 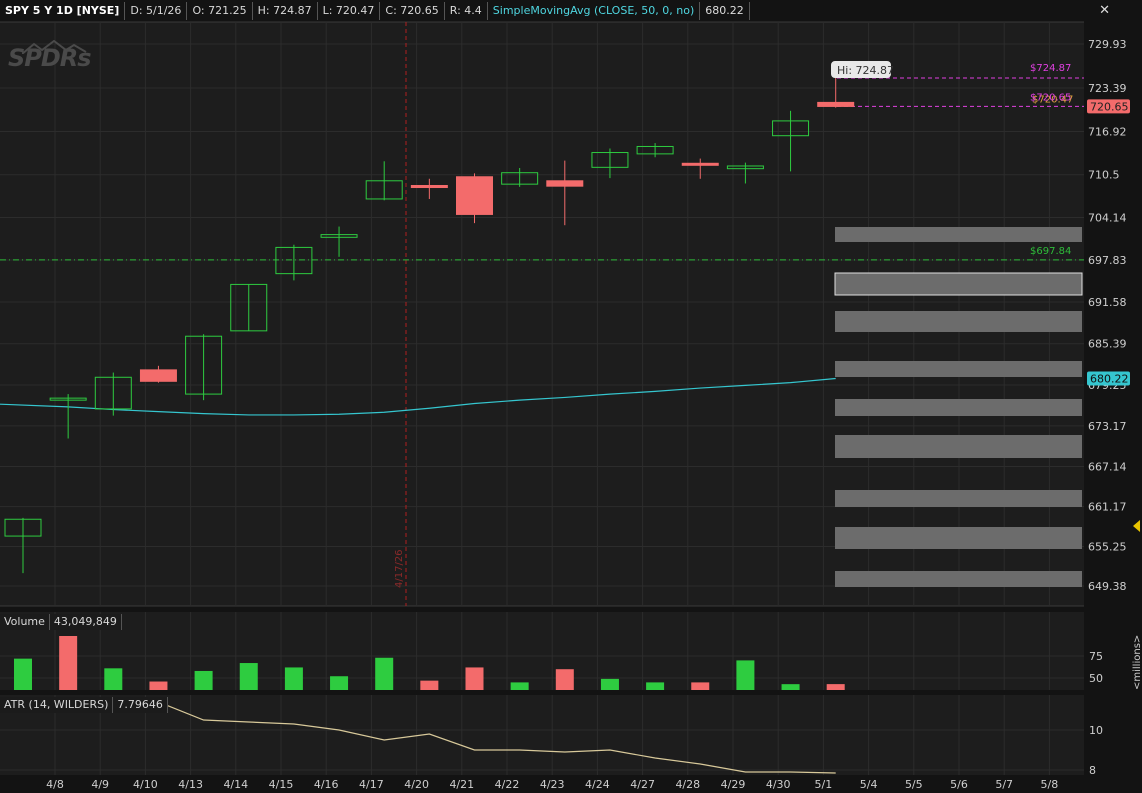 I want to click on x-tick-label: 4/29, so click(x=733, y=784).